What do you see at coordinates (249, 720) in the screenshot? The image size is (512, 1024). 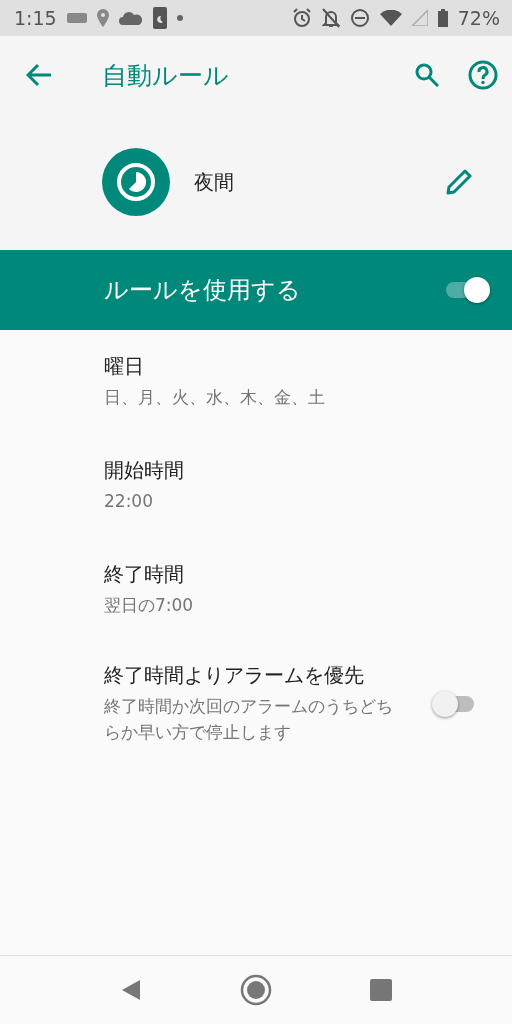 I see `setting-summary: 終了時間か次回のアラームのうちどちらか早い方で停止します` at bounding box center [249, 720].